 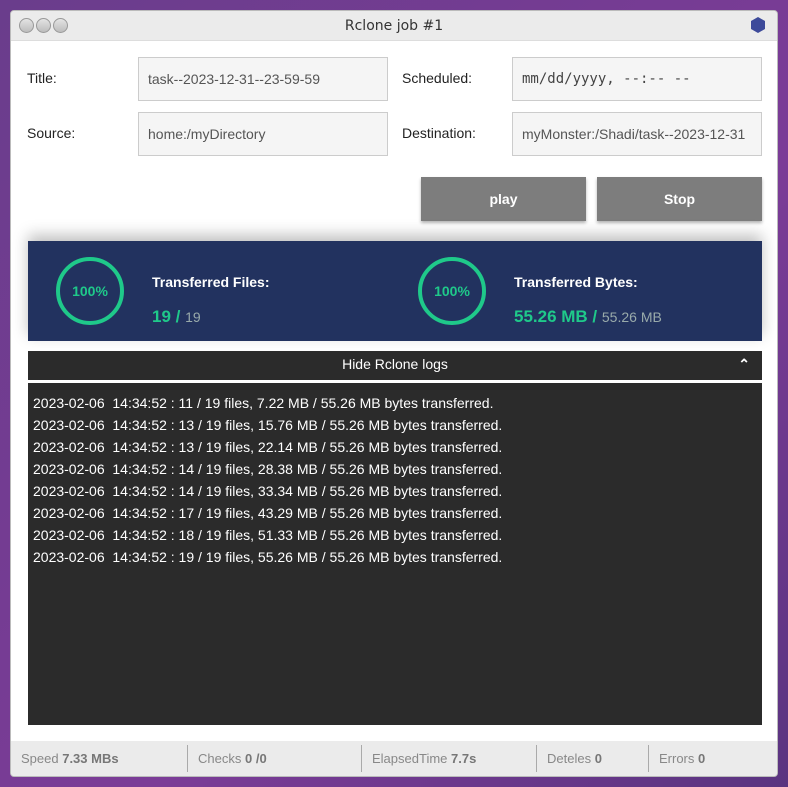 I want to click on window-title: Rclone job #1, so click(x=394, y=26).